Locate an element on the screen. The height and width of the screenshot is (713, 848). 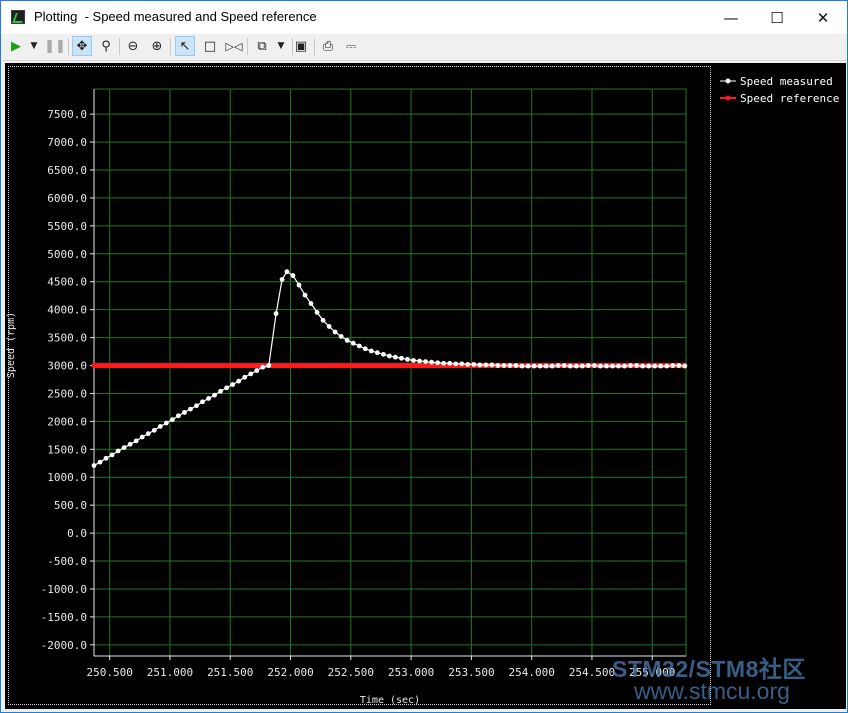
watermark-line2: www.stmcu.org is located at coordinates (712, 691).